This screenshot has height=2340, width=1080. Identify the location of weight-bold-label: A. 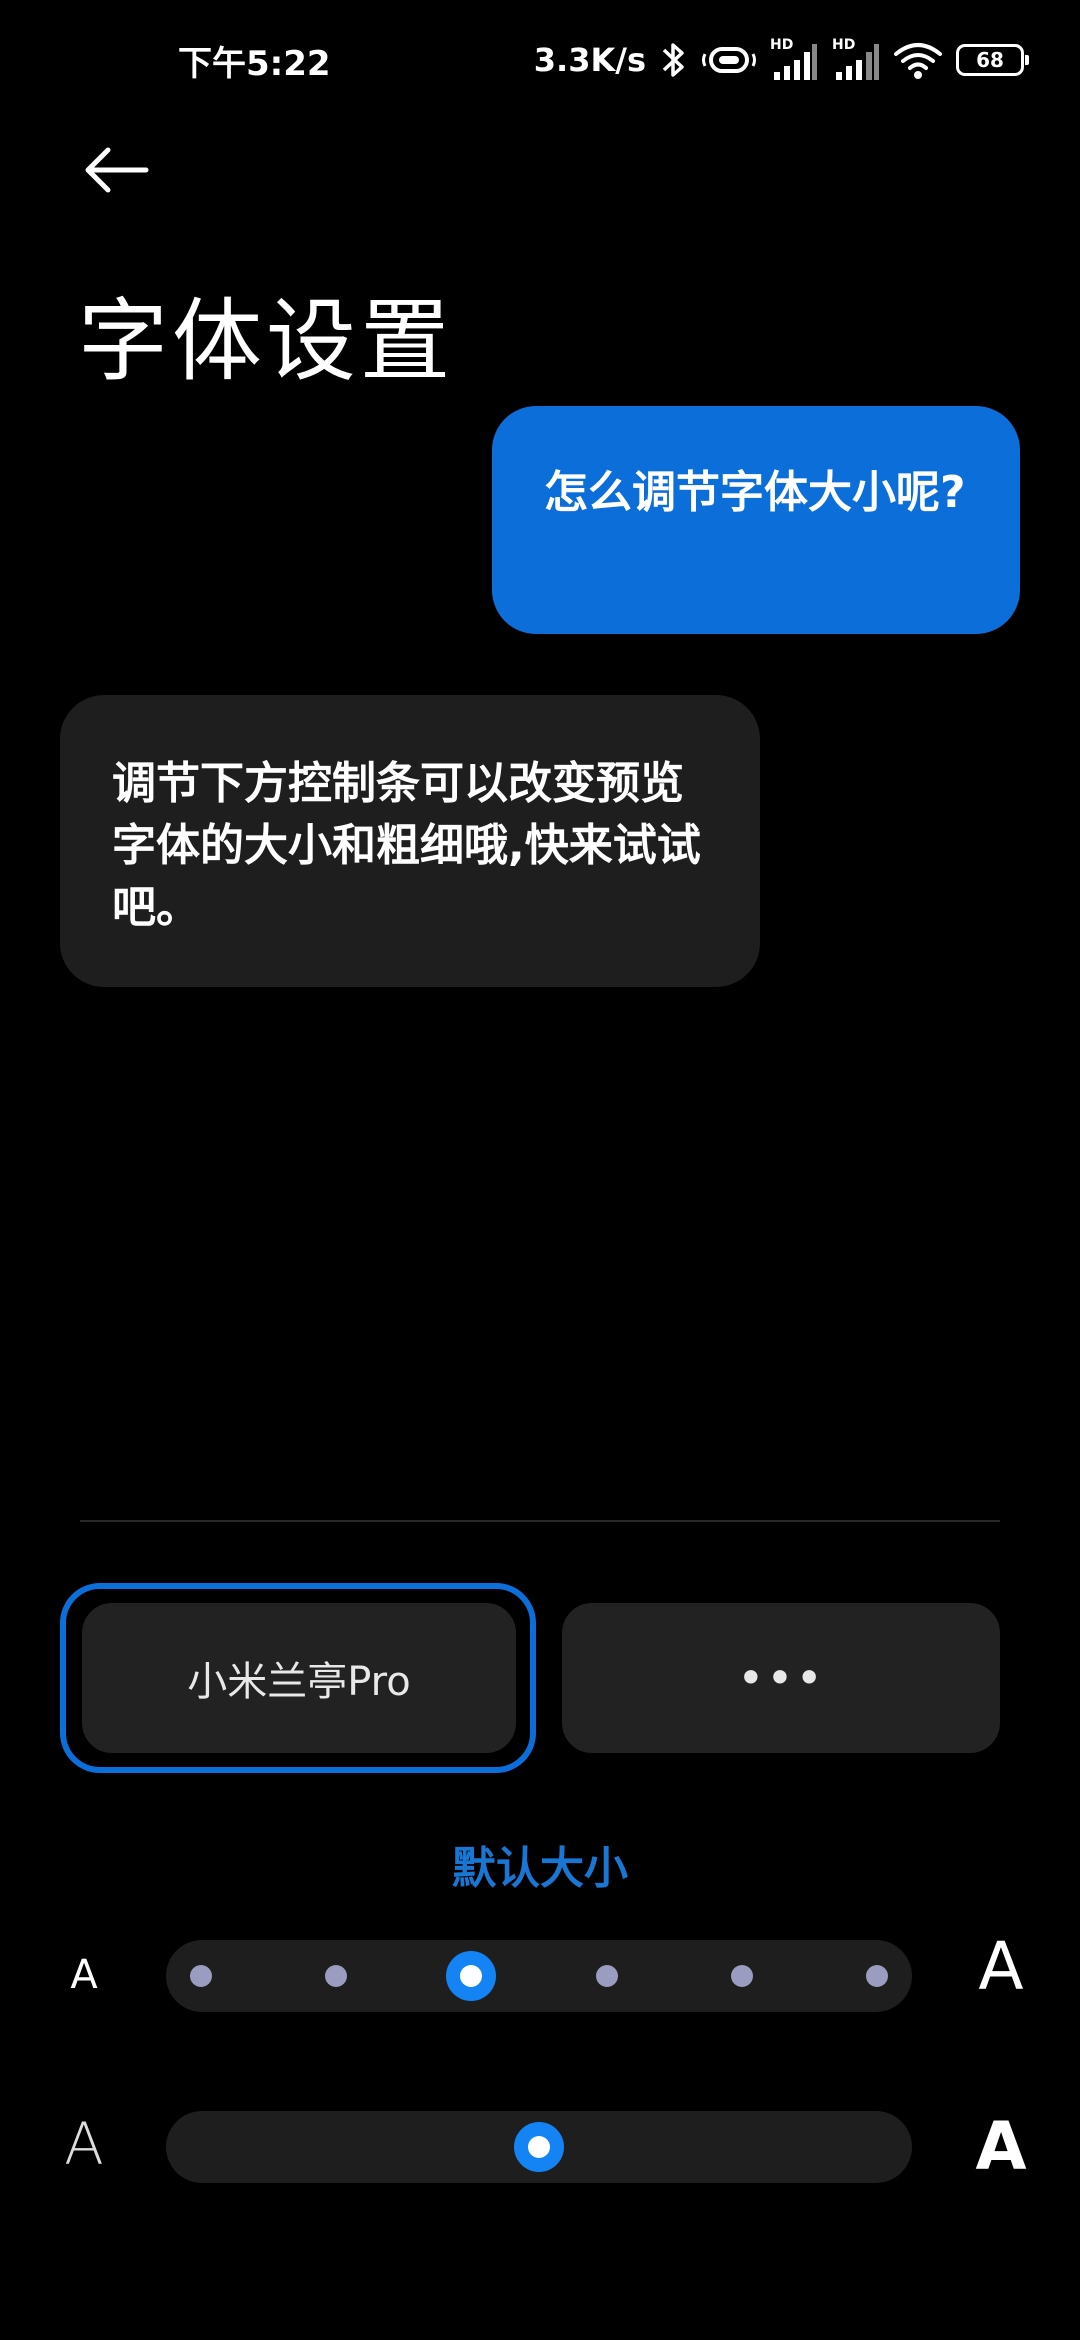
(1001, 2146).